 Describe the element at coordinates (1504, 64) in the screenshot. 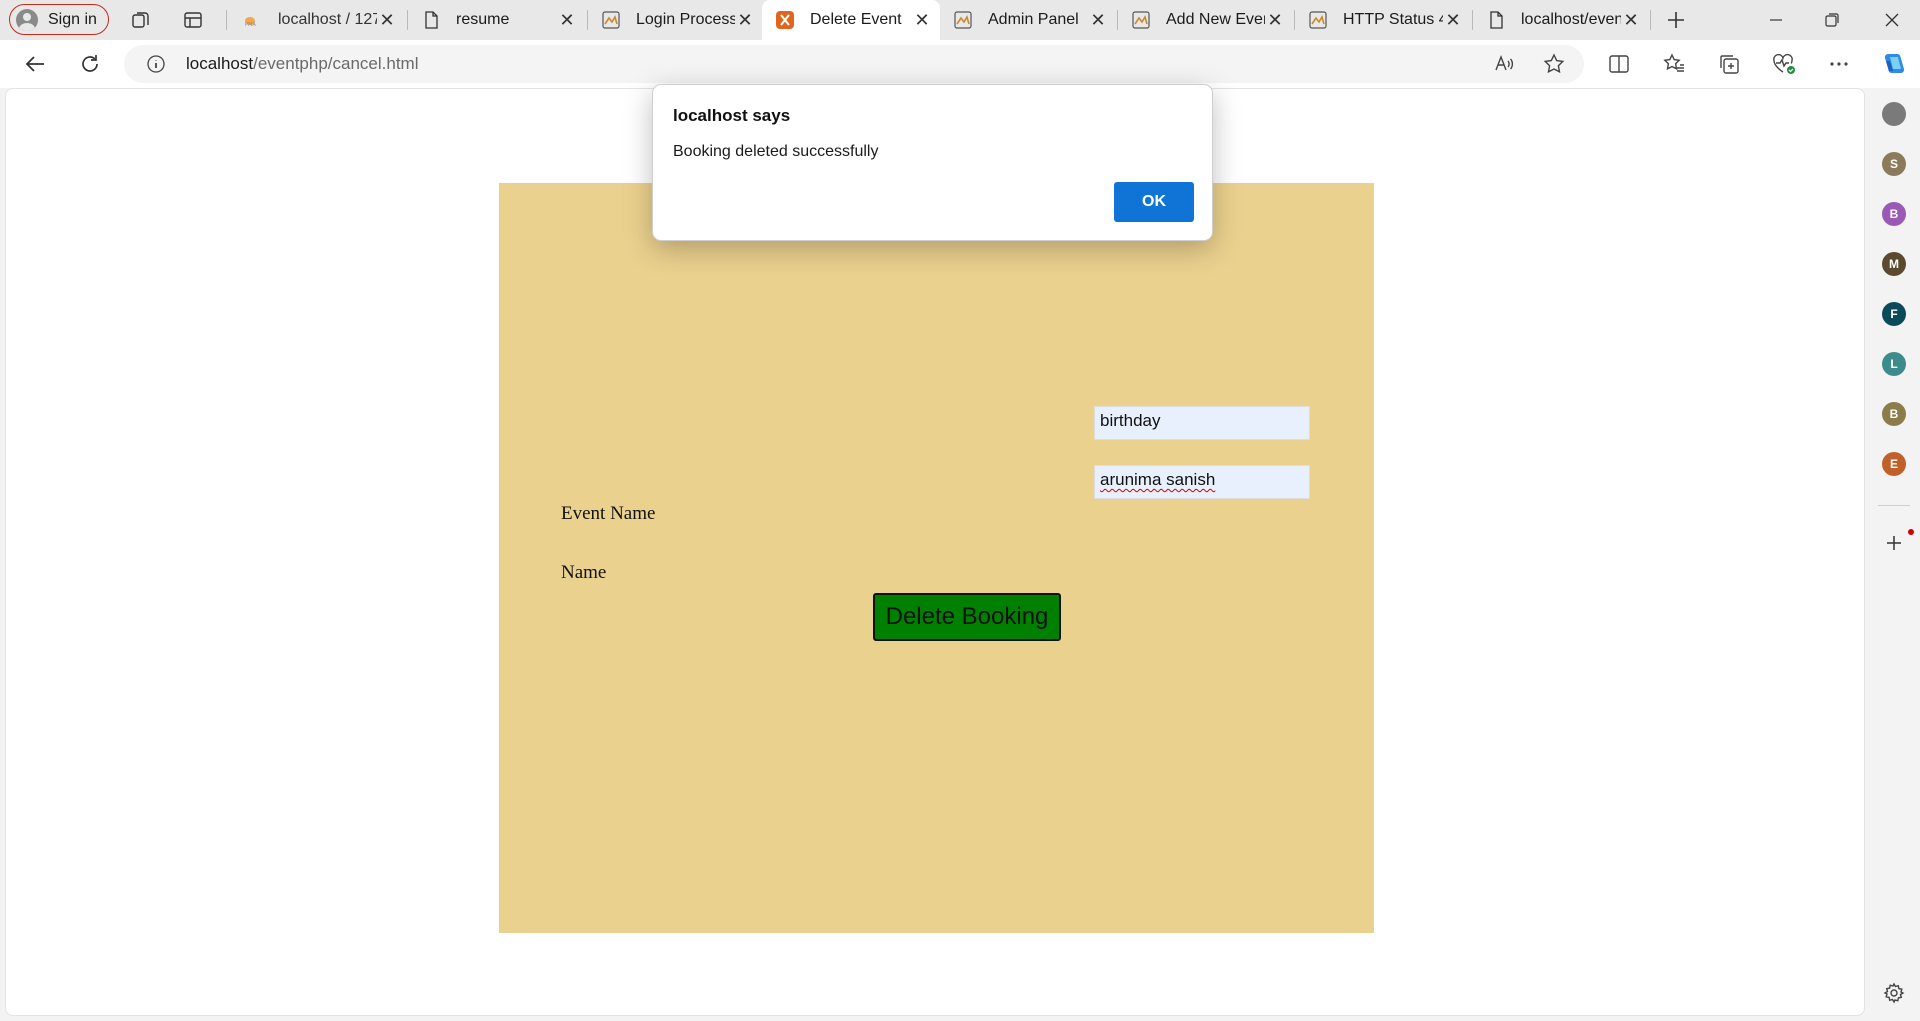

I see `read-aloud-icon` at that location.